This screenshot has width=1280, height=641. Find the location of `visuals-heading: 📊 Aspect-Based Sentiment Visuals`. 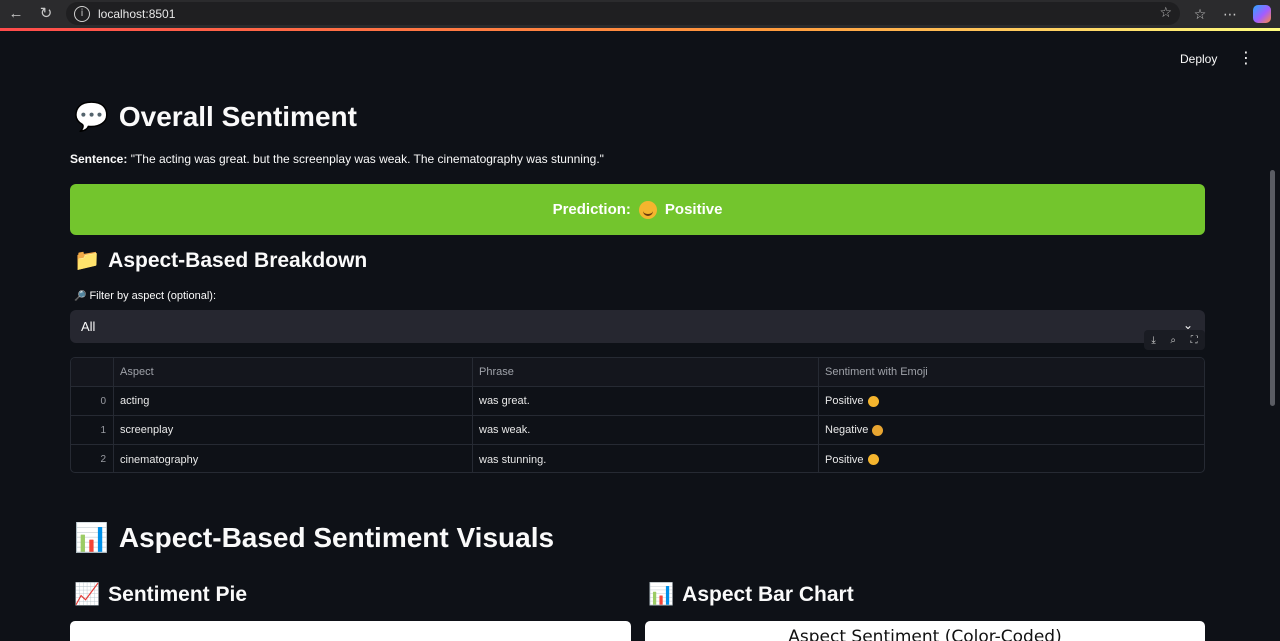

visuals-heading: 📊 Aspect-Based Sentiment Visuals is located at coordinates (314, 537).